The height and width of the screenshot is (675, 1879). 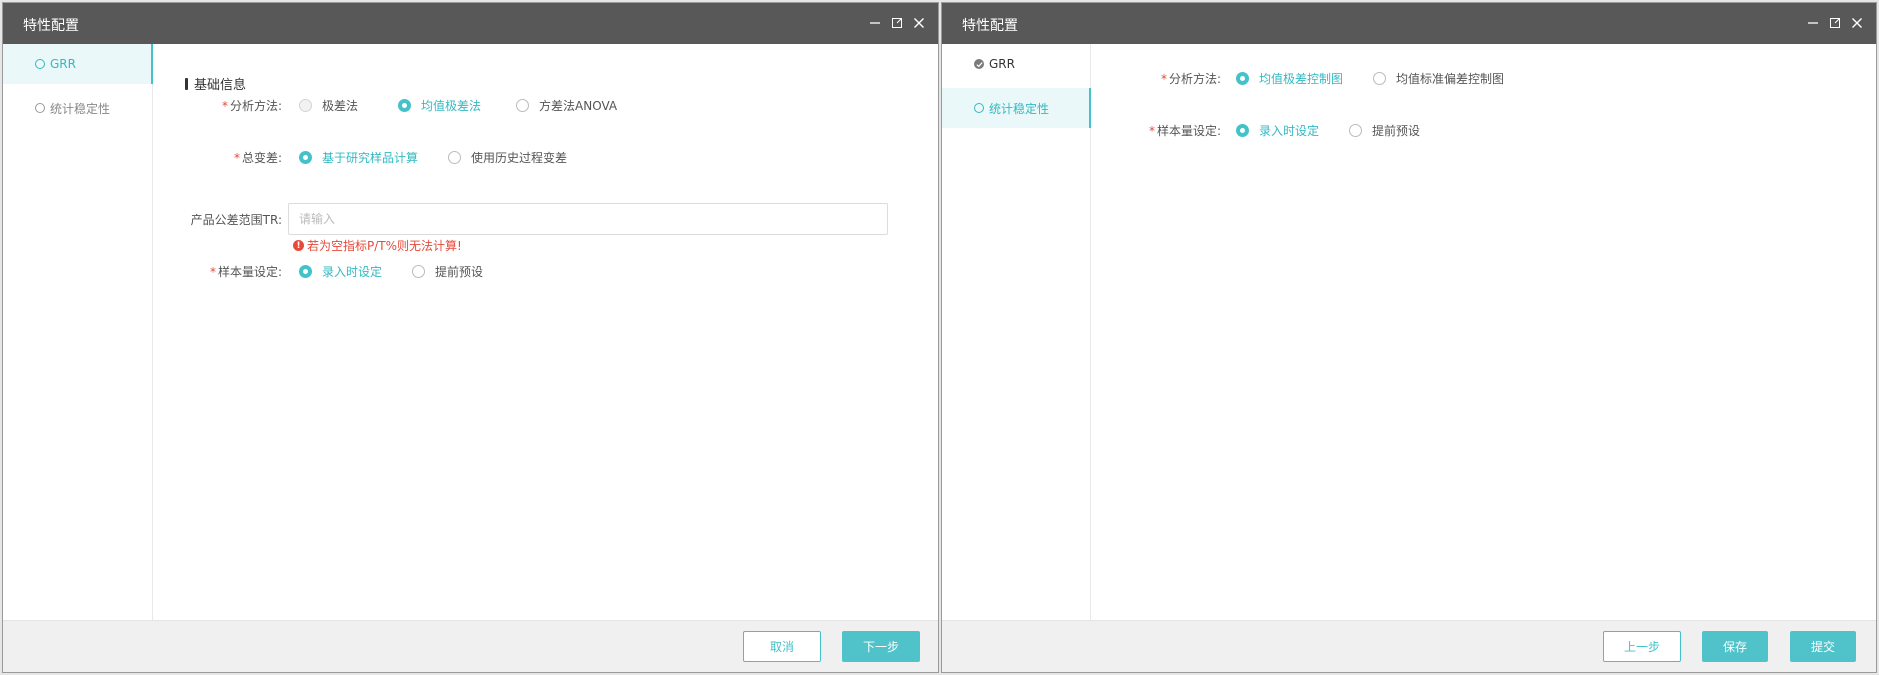 I want to click on radio-anova-method: 方差法ANOVA, so click(x=566, y=105).